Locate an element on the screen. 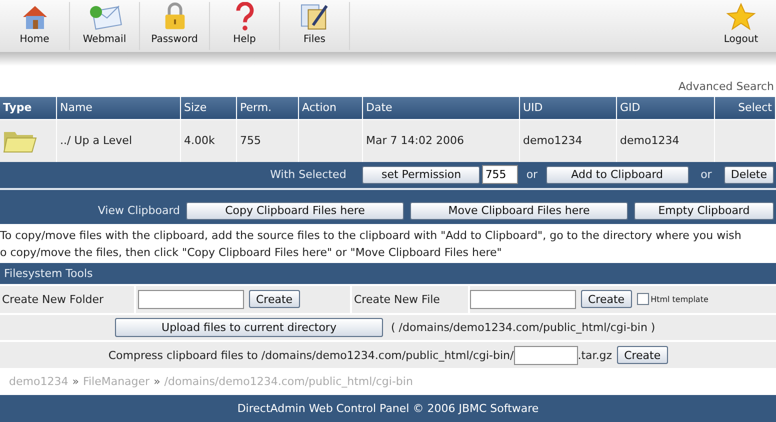 The image size is (776, 422). column-header: Name is located at coordinates (119, 107).